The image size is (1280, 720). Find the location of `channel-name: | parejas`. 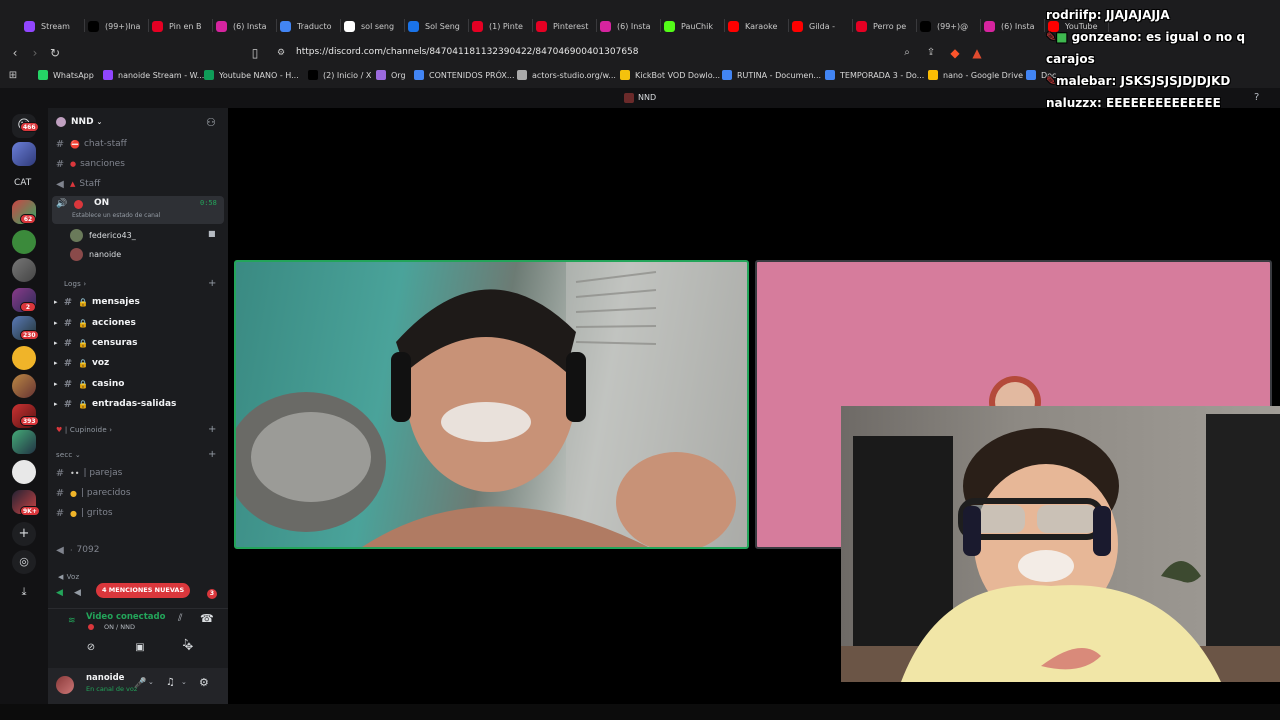

channel-name: | parejas is located at coordinates (103, 473).